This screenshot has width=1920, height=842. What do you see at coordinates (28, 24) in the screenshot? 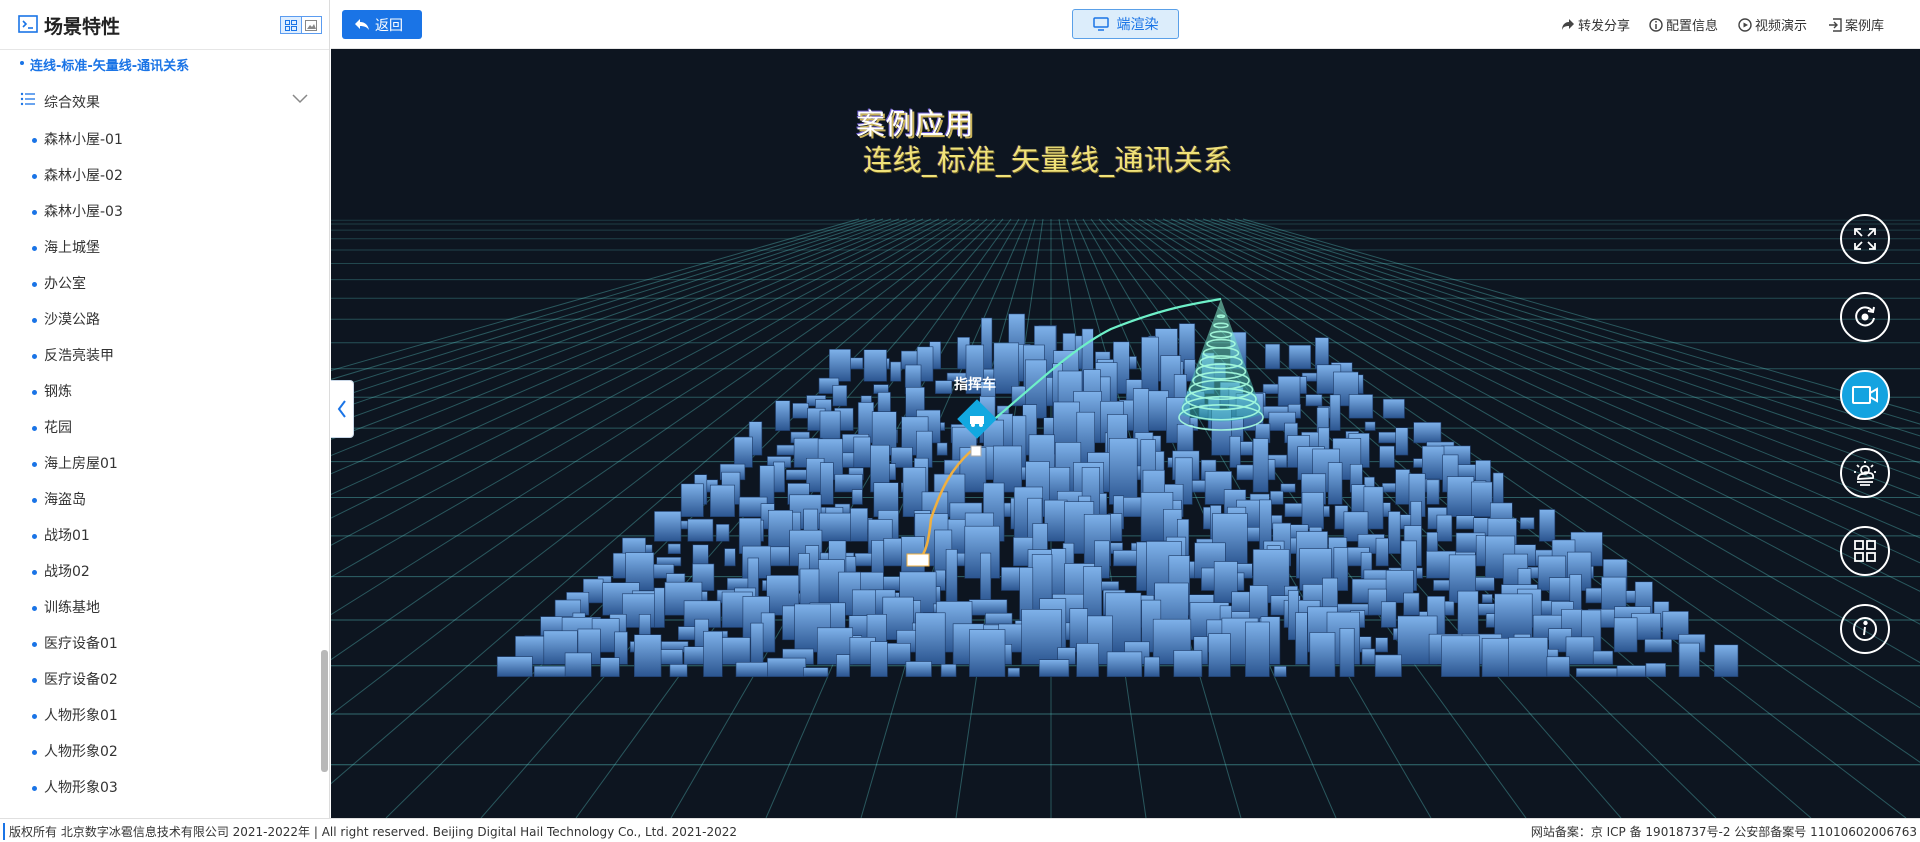
I see `terminal-icon` at bounding box center [28, 24].